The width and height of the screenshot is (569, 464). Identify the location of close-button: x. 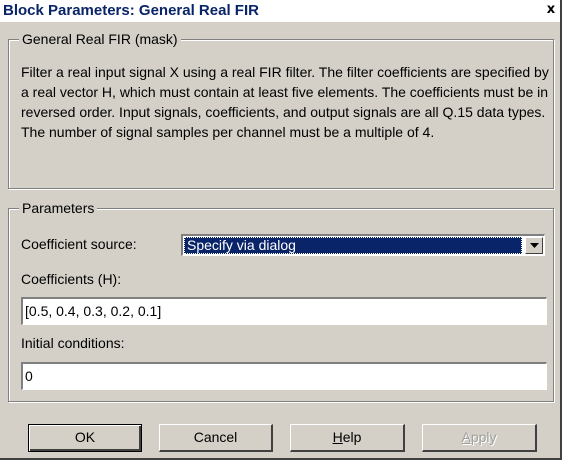
(551, 10).